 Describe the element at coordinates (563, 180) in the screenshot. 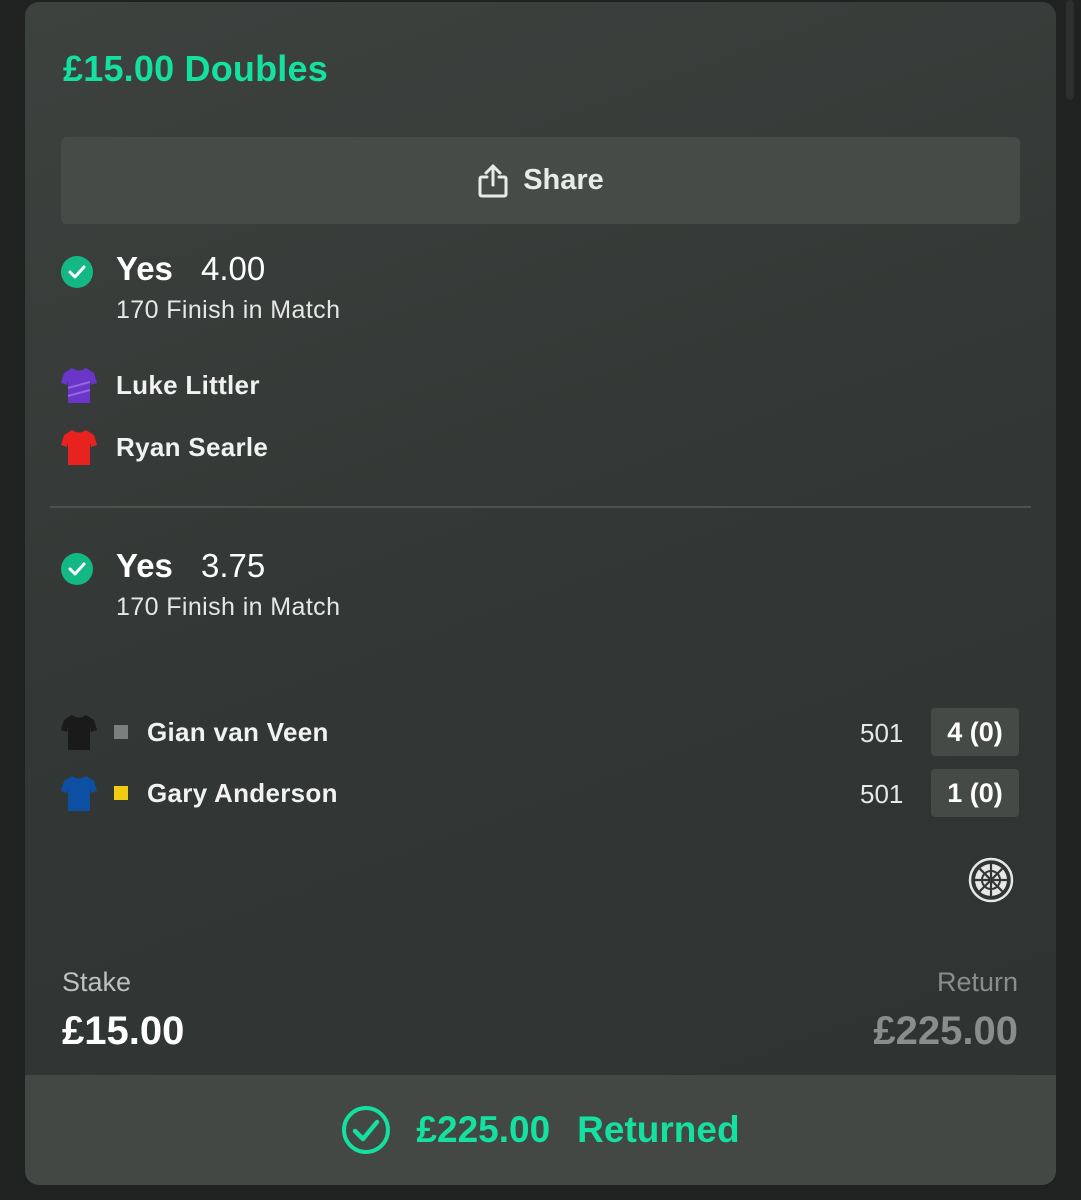

I see `share-label: Share` at that location.